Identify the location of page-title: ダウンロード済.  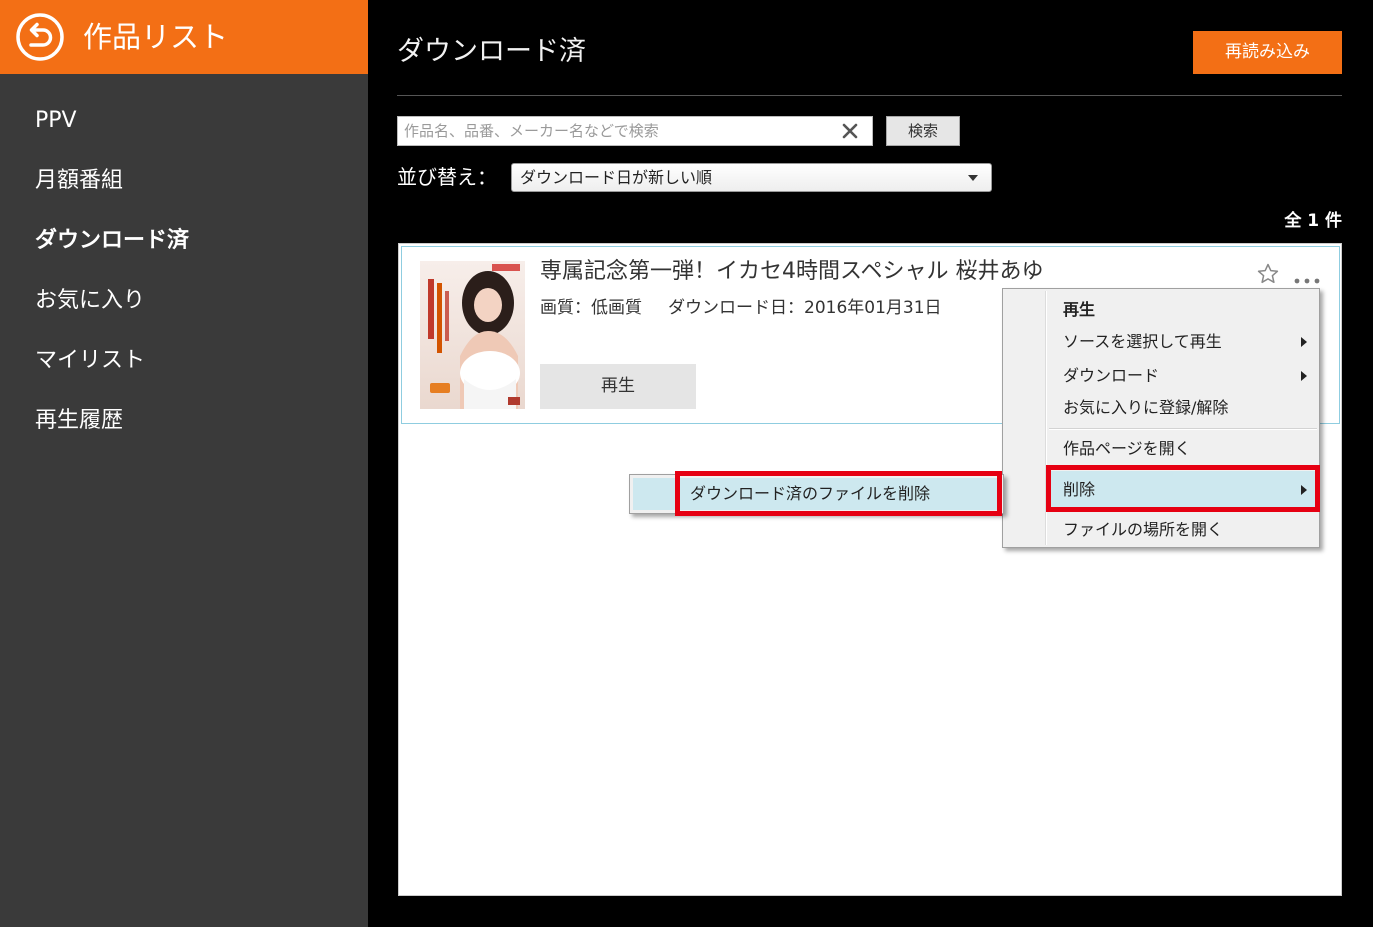
(491, 51).